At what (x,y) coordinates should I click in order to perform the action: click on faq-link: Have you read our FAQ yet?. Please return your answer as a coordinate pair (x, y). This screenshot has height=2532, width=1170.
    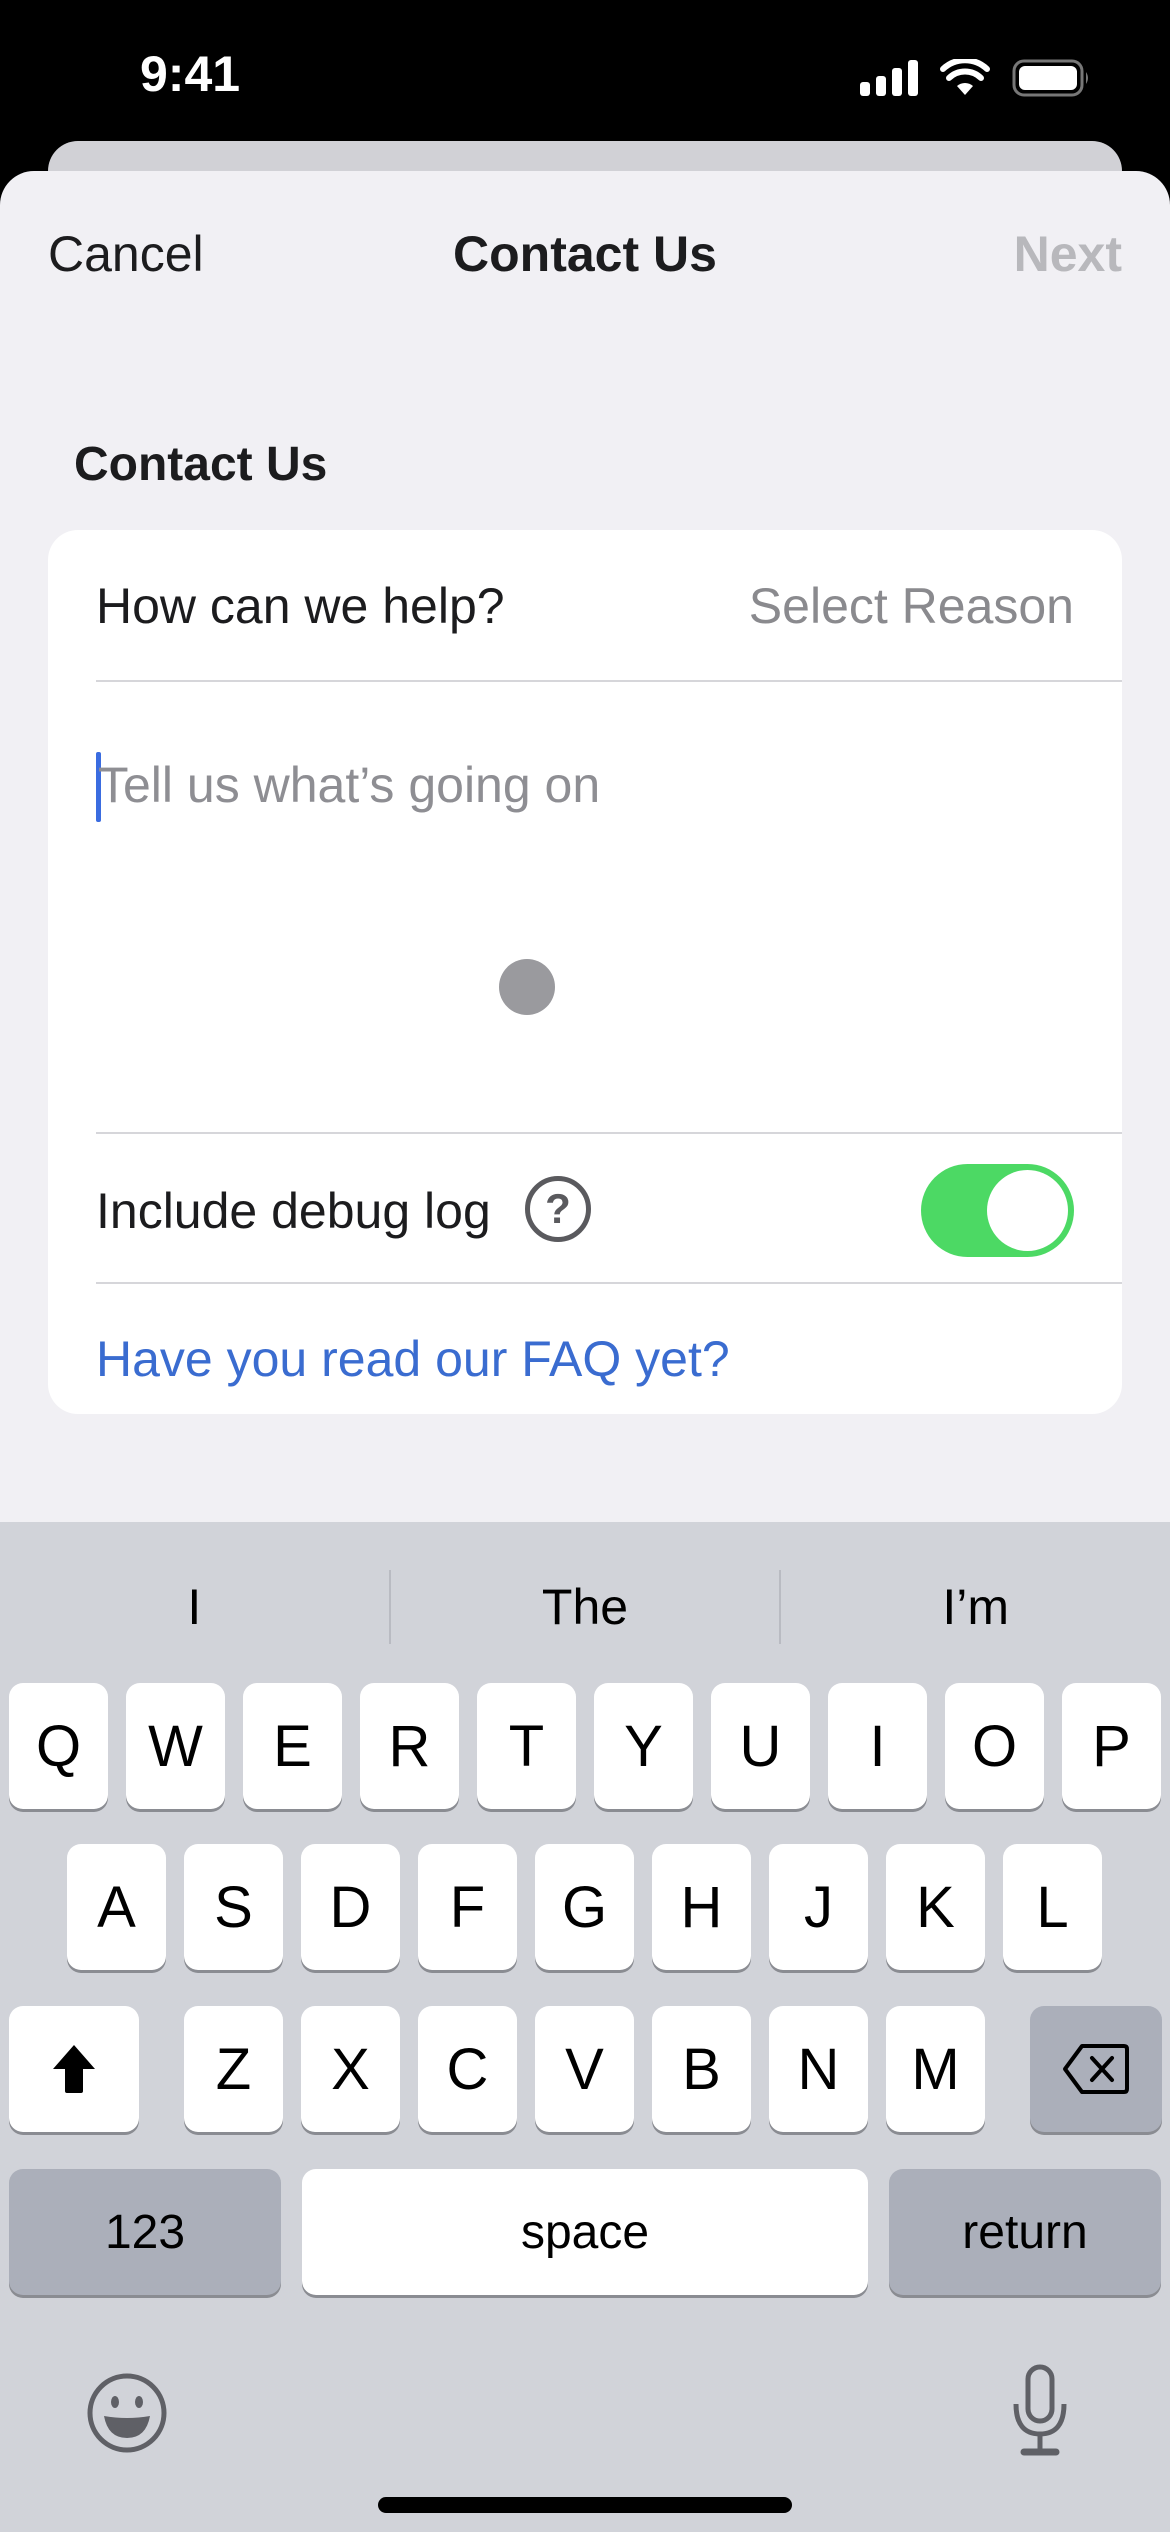
    Looking at the image, I should click on (413, 1359).